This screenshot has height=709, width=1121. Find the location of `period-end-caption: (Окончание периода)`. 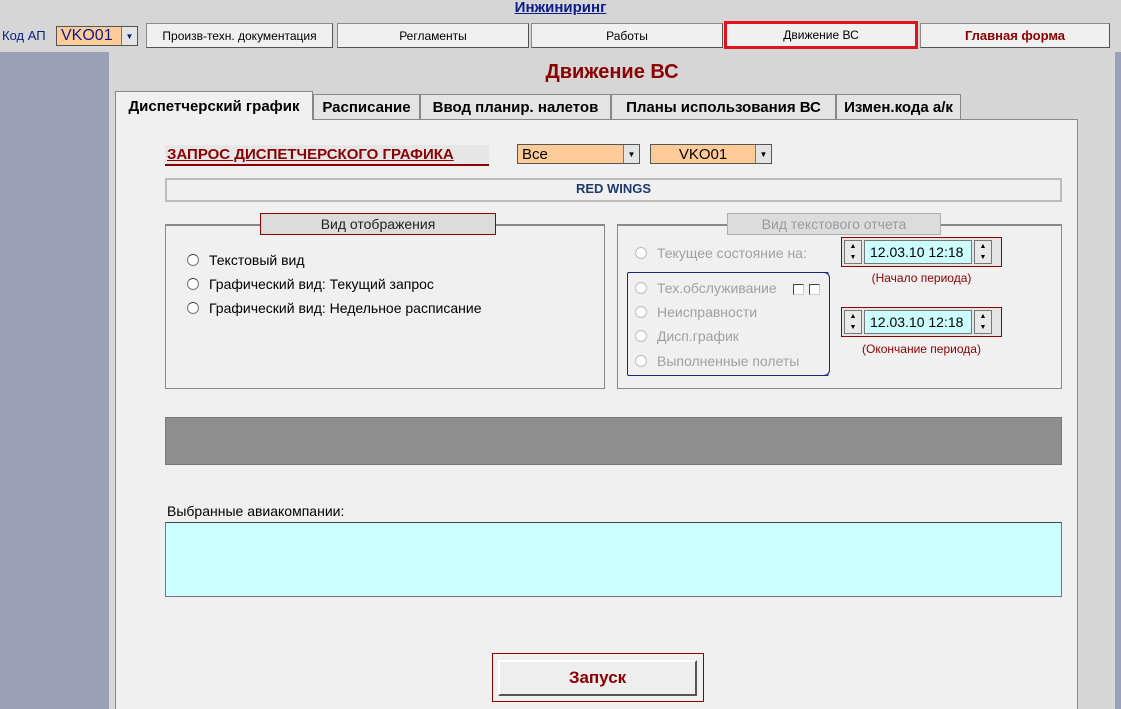

period-end-caption: (Окончание периода) is located at coordinates (921, 349).